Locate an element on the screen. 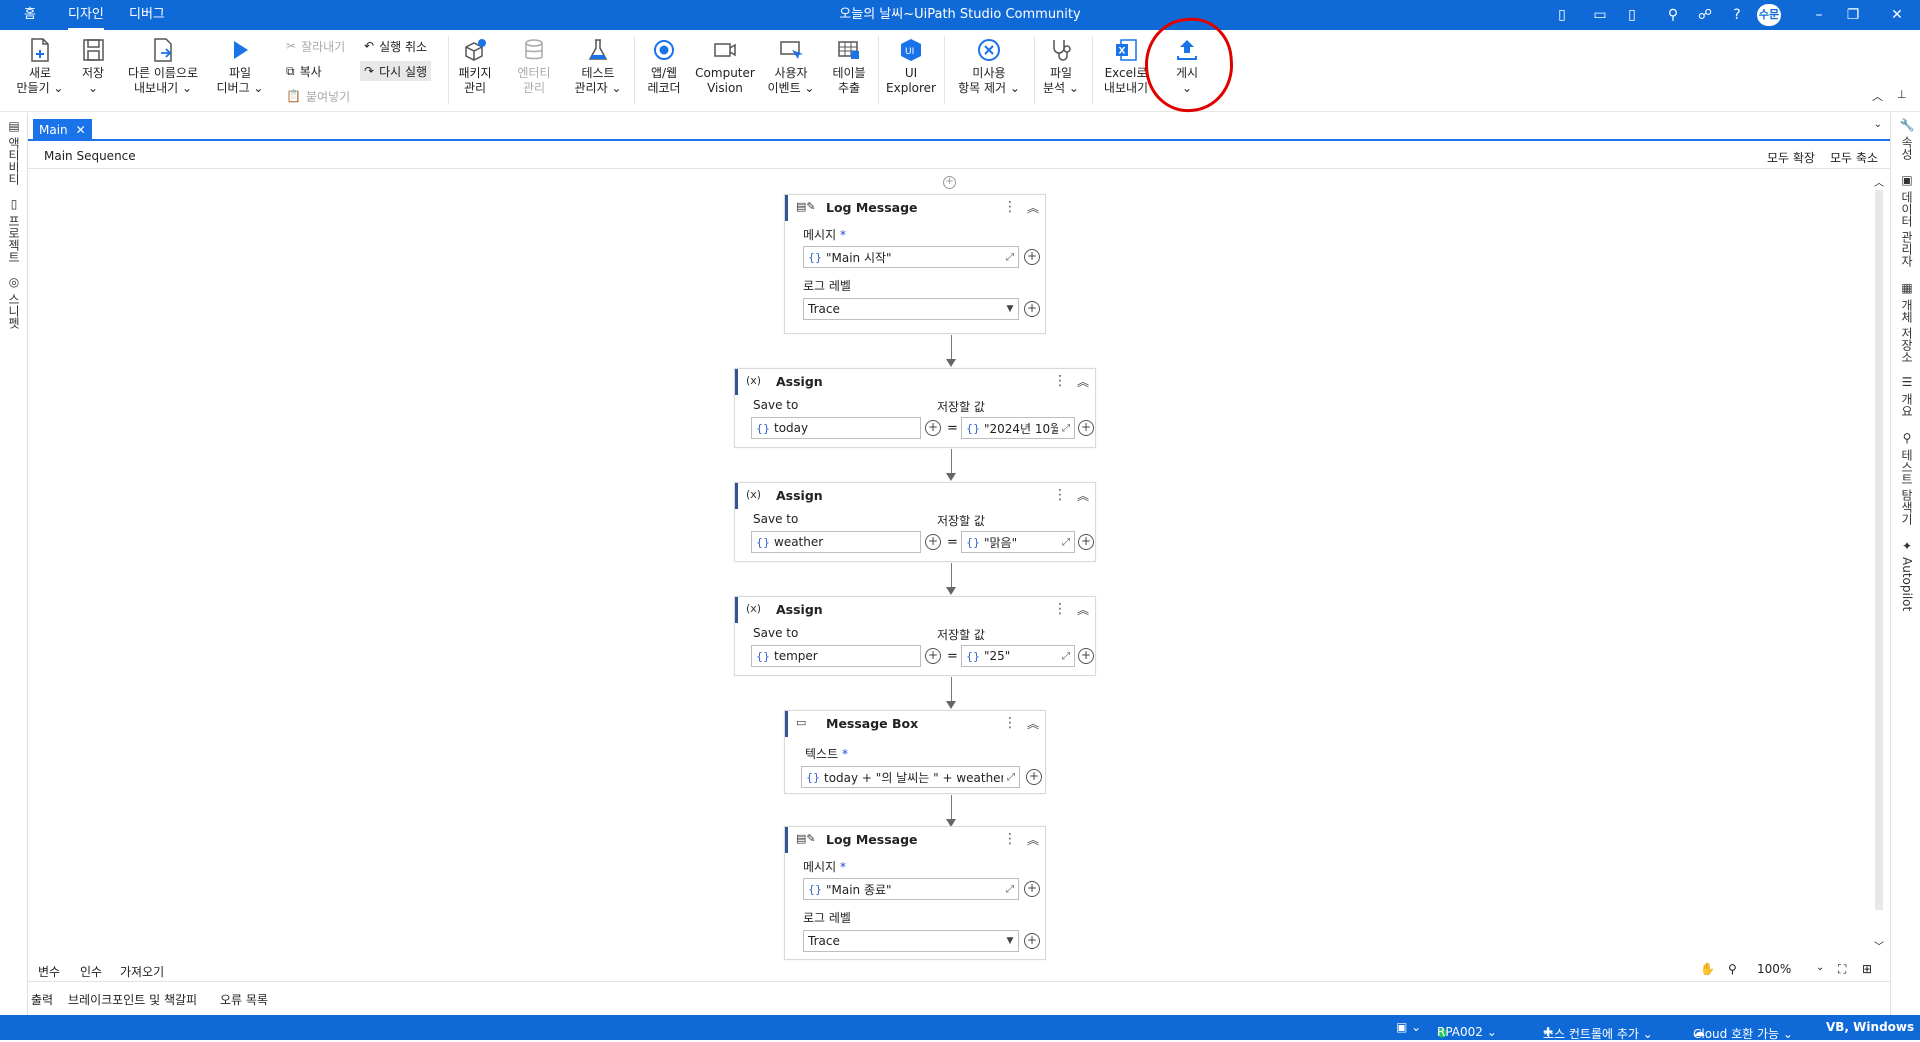 The height and width of the screenshot is (1042, 1920). remove-unused-button: 미사용 항목 제거 ⌄ is located at coordinates (989, 71).